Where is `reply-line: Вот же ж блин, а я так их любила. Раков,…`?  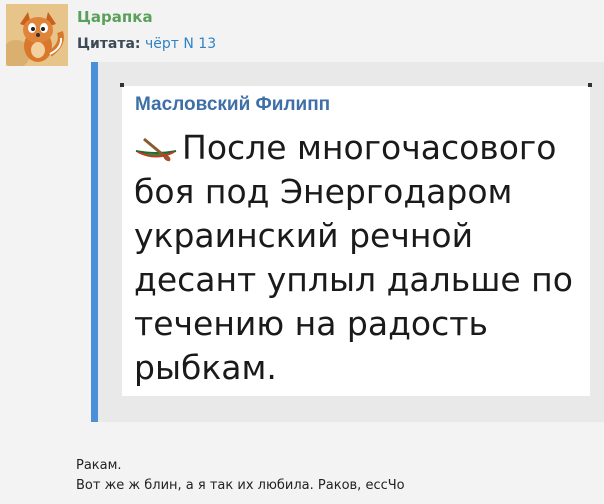
reply-line: Вот же ж блин, а я так их любила. Раков,… is located at coordinates (240, 485).